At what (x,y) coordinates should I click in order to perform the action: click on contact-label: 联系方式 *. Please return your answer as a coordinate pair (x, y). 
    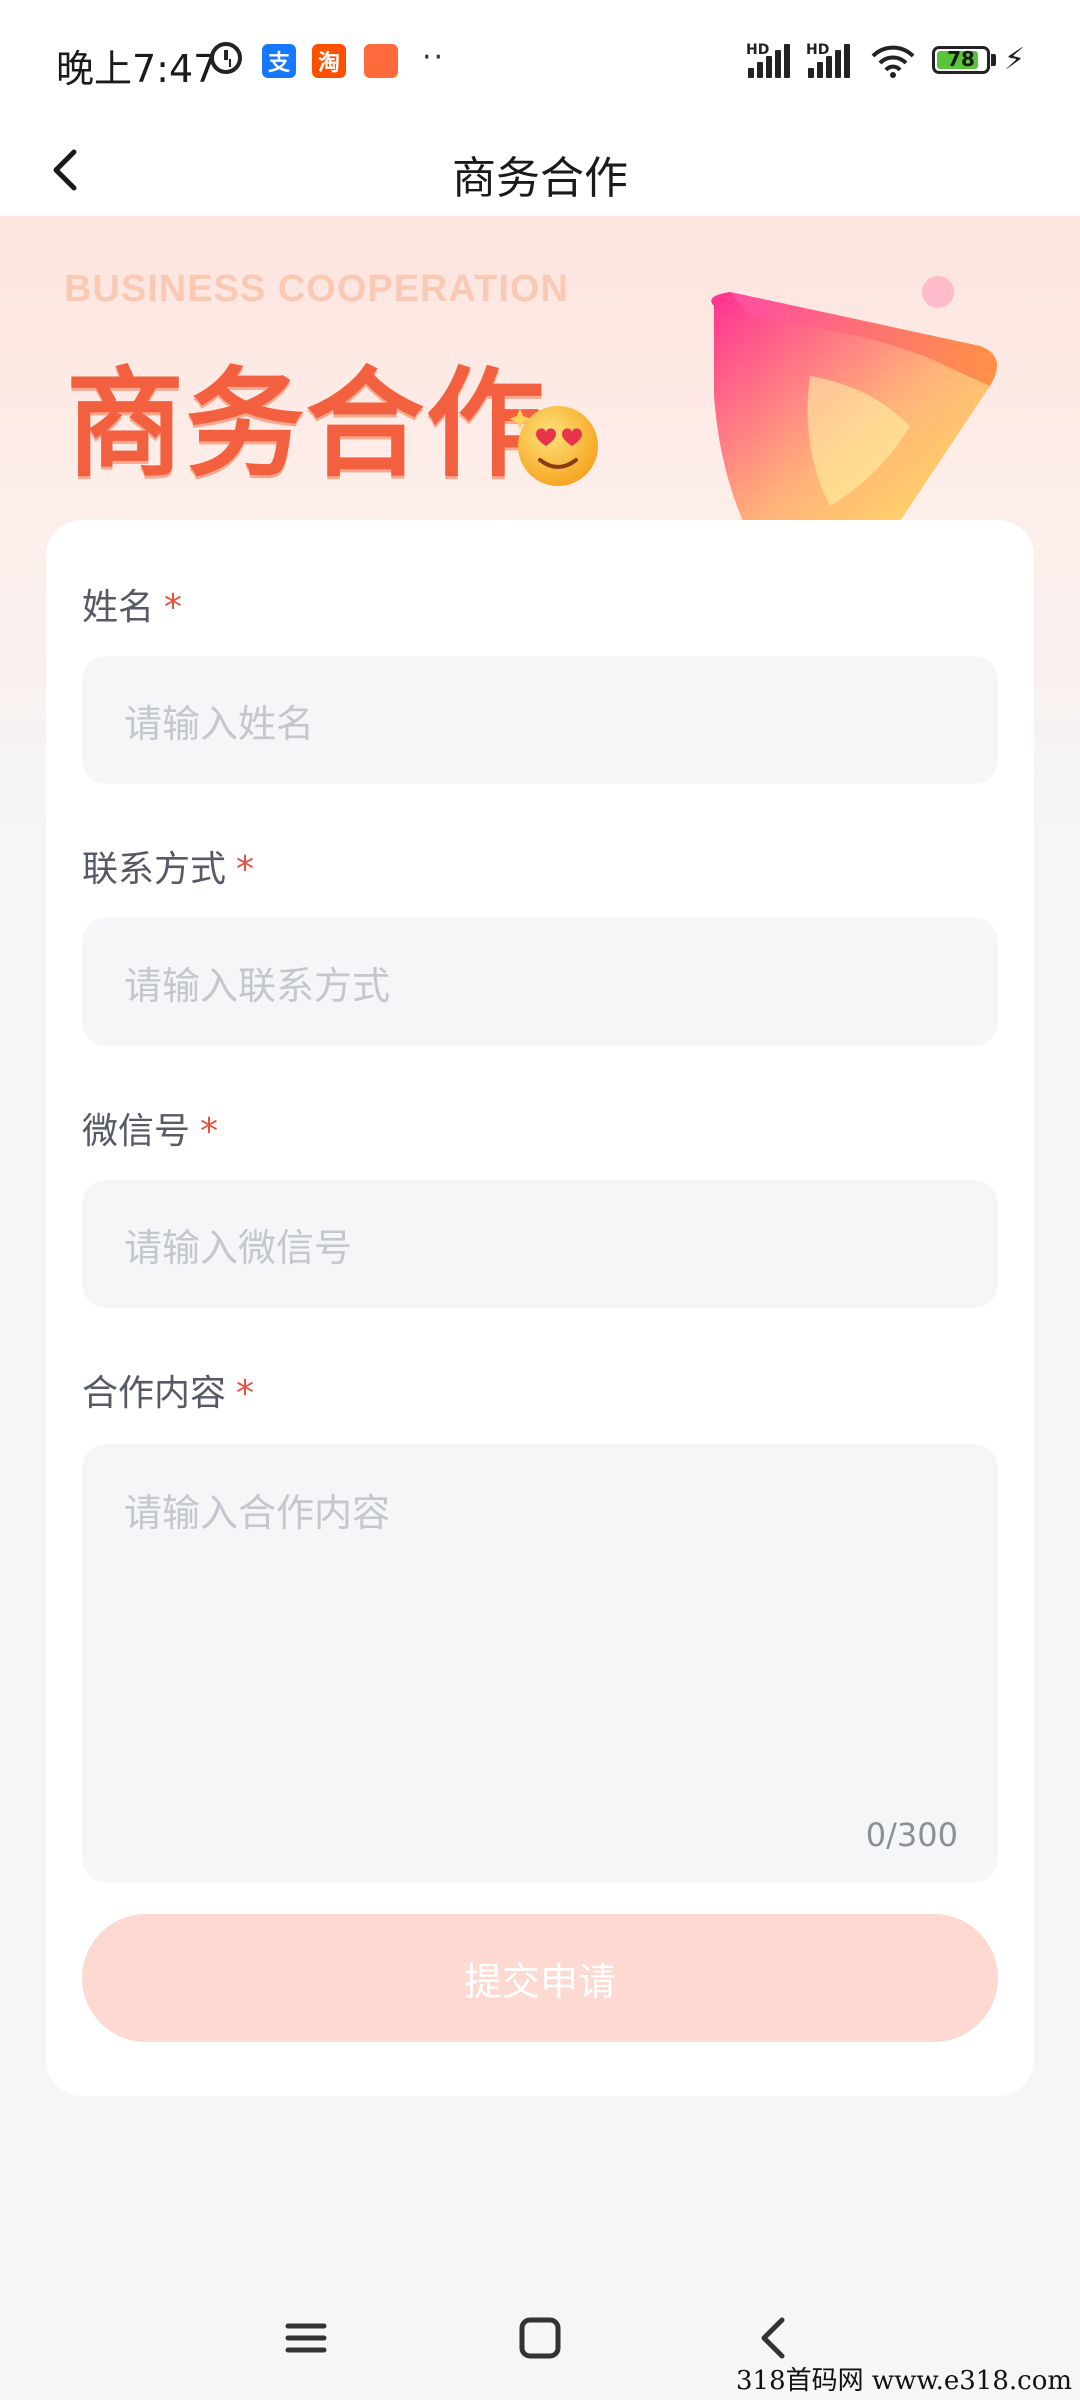
    Looking at the image, I should click on (168, 866).